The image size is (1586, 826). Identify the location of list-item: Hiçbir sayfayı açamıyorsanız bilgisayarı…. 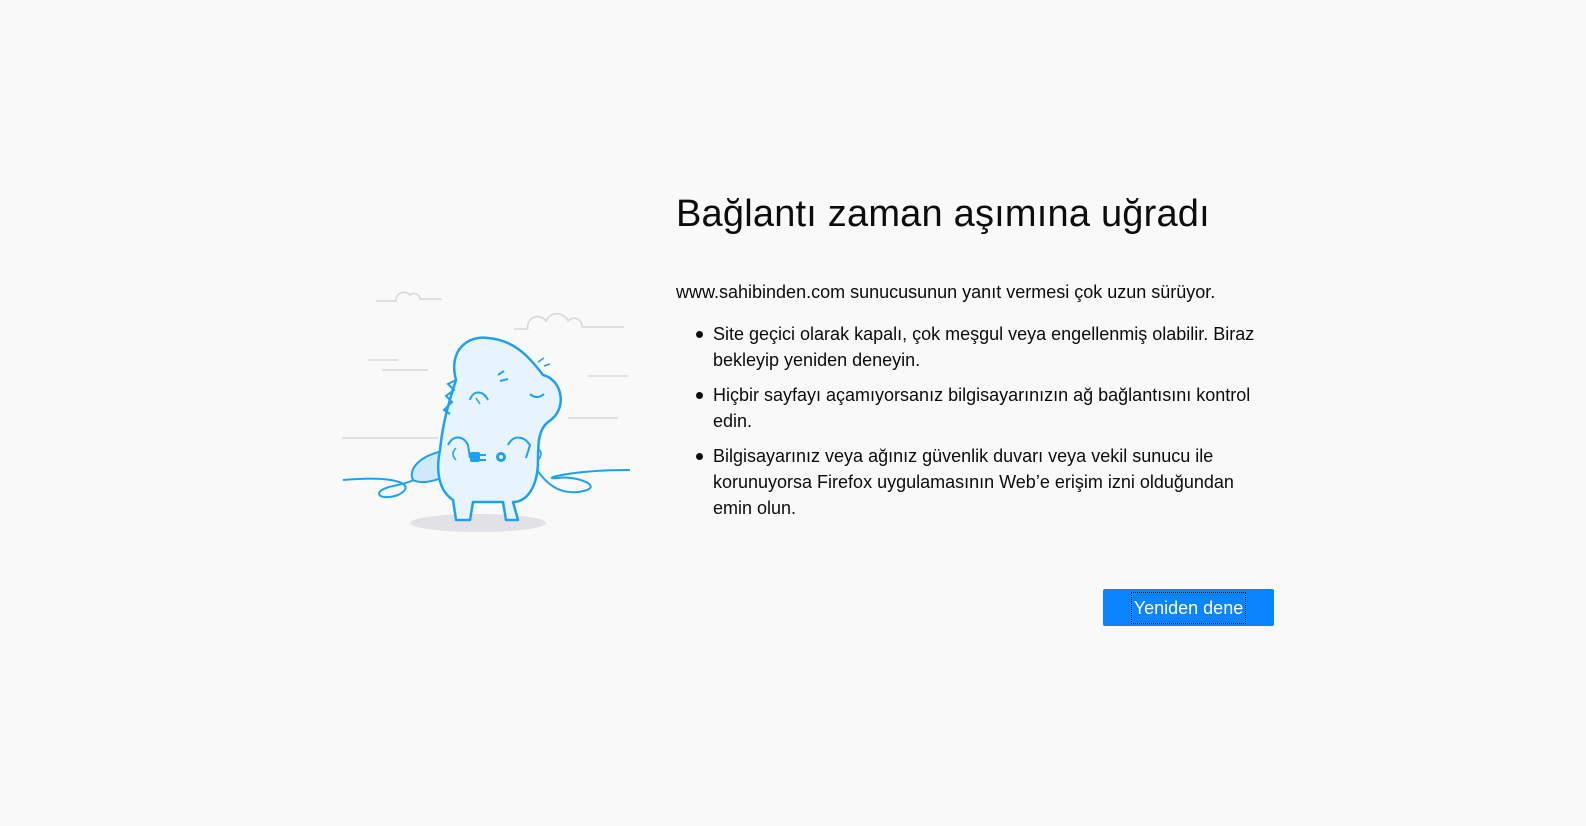
(986, 408).